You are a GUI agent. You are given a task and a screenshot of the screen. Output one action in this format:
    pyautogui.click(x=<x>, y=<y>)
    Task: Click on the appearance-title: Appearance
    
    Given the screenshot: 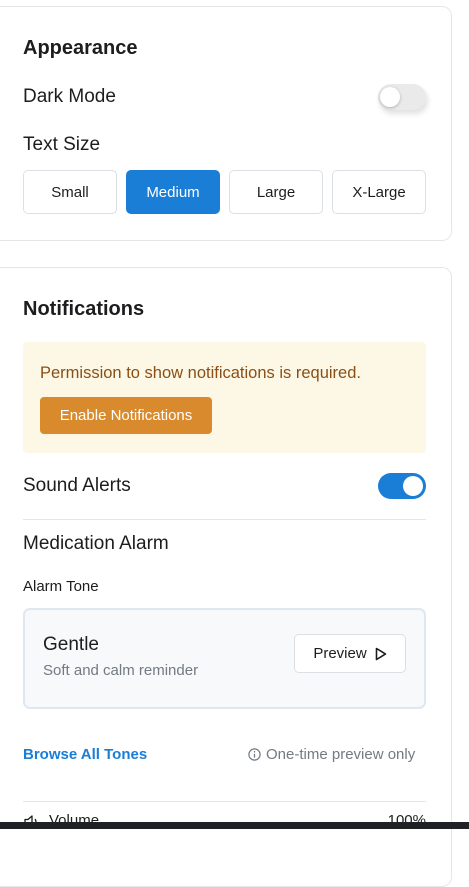 What is the action you would take?
    pyautogui.click(x=80, y=48)
    